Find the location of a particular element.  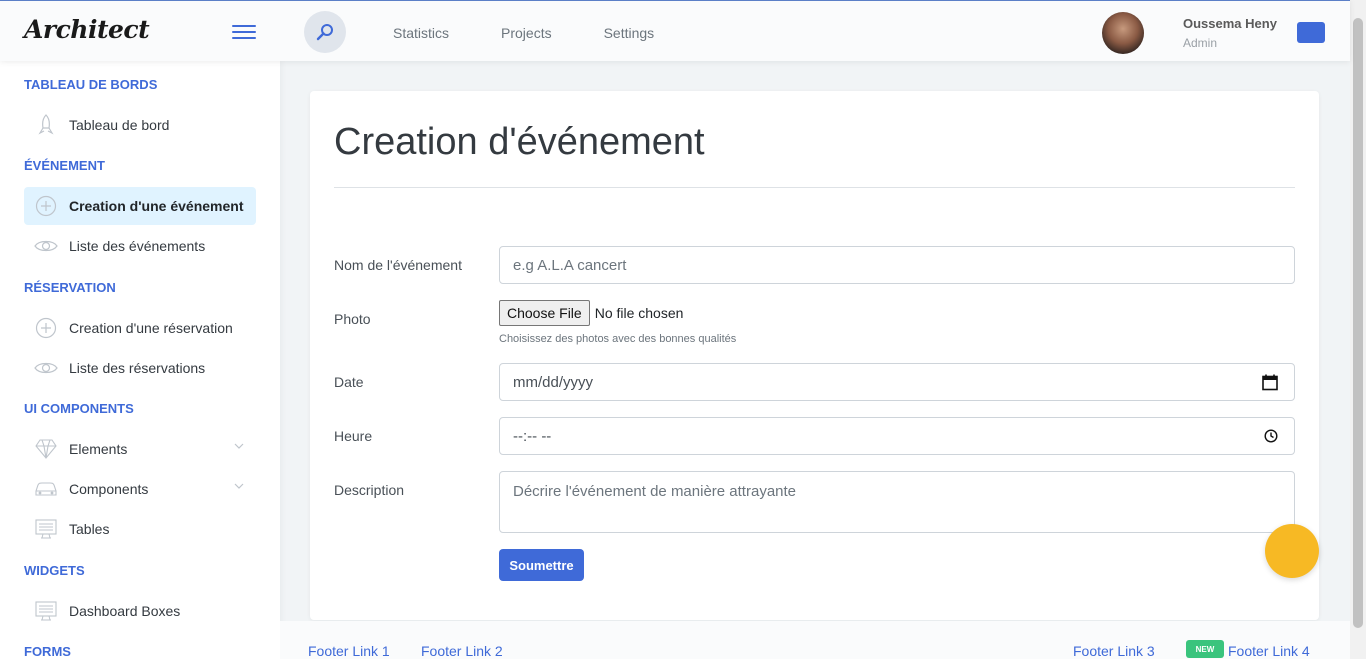

sidebar-item-label: Creation d'une événement is located at coordinates (156, 206).